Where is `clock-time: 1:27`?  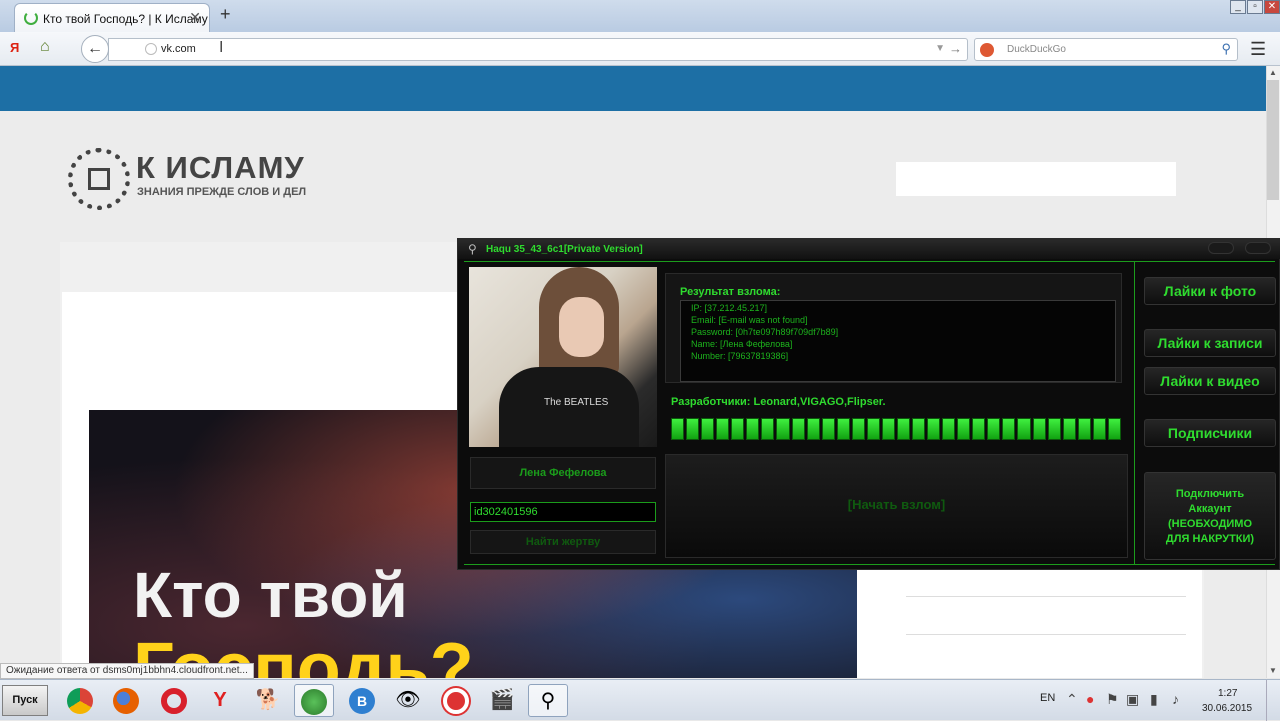 clock-time: 1:27 is located at coordinates (1227, 693).